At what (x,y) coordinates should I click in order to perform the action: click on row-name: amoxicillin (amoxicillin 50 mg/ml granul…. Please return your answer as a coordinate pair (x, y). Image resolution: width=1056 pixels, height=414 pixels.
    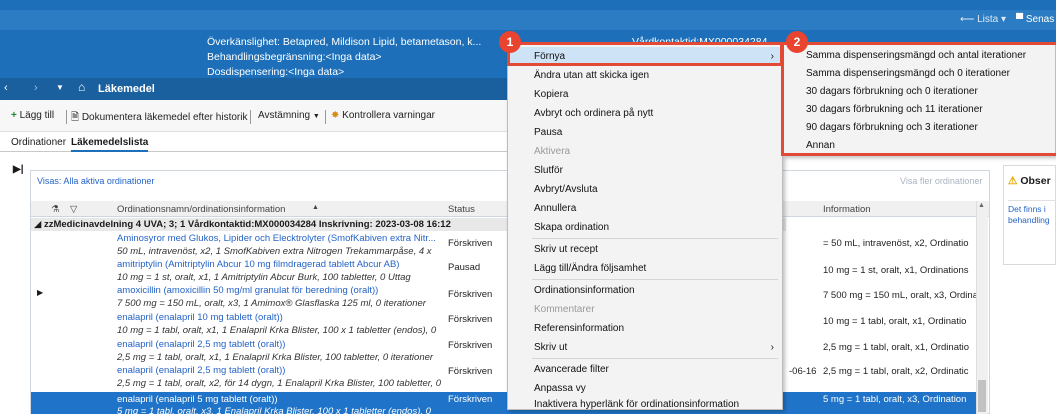
    Looking at the image, I should click on (247, 290).